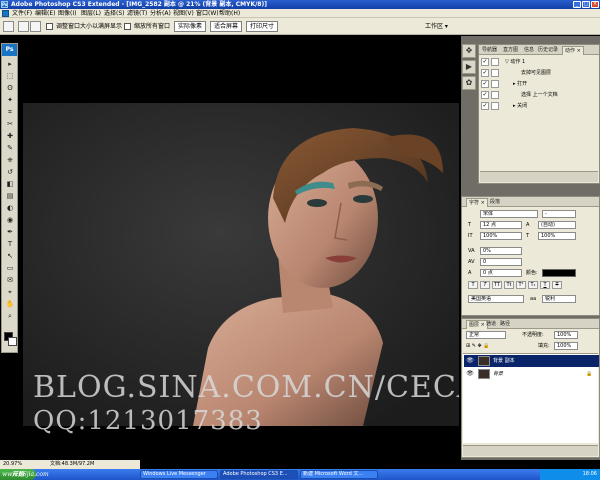  What do you see at coordinates (91, 13) in the screenshot?
I see `menu-layer: 图层(L)` at bounding box center [91, 13].